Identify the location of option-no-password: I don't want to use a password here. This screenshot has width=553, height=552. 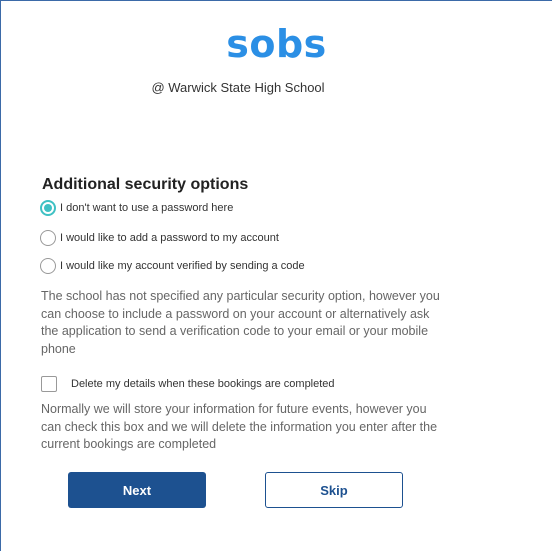
(136, 208).